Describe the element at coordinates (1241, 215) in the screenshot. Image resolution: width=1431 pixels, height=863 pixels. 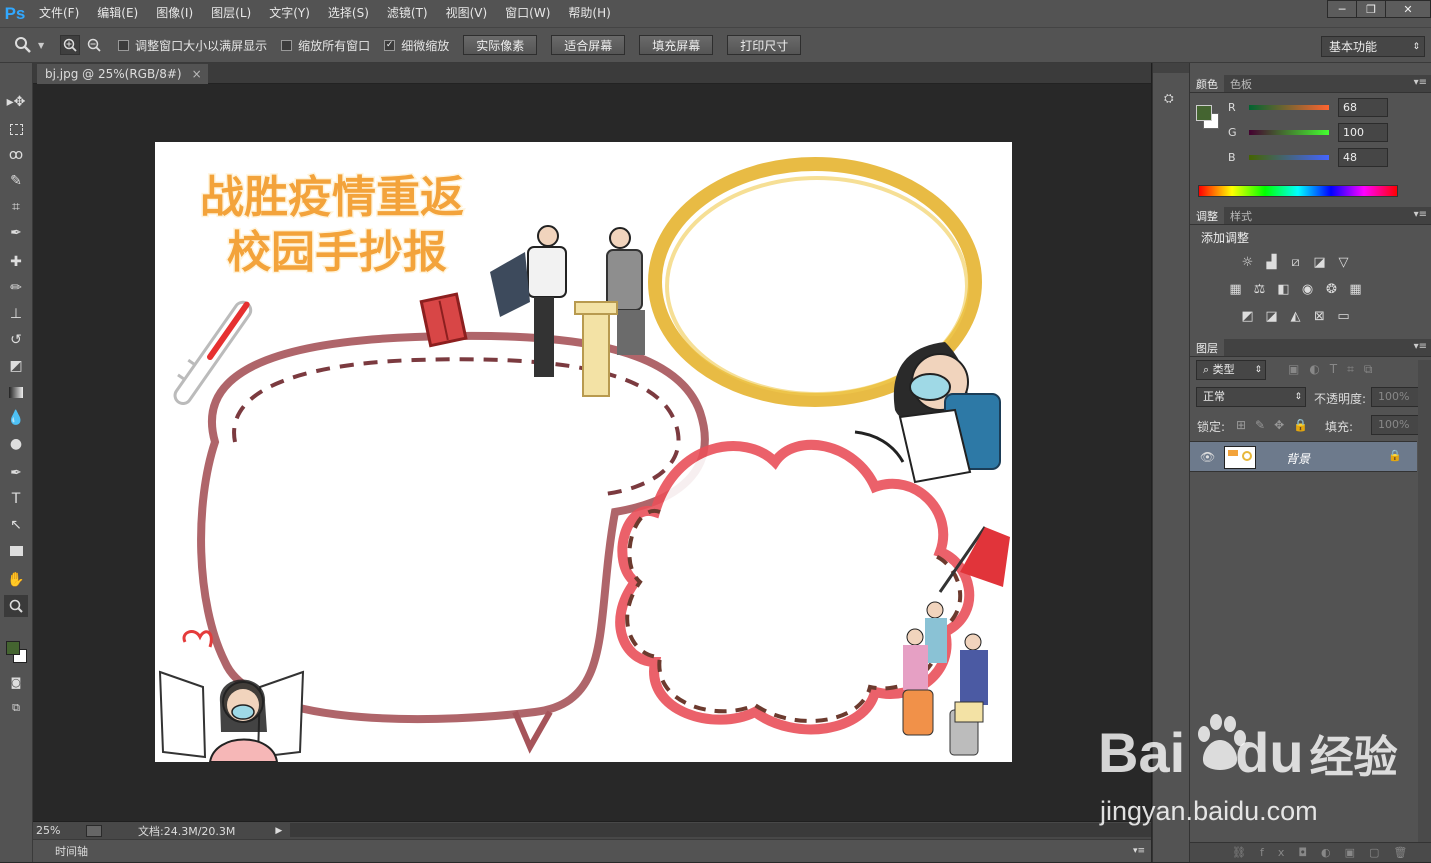
I see `tab-styles: 样式` at that location.